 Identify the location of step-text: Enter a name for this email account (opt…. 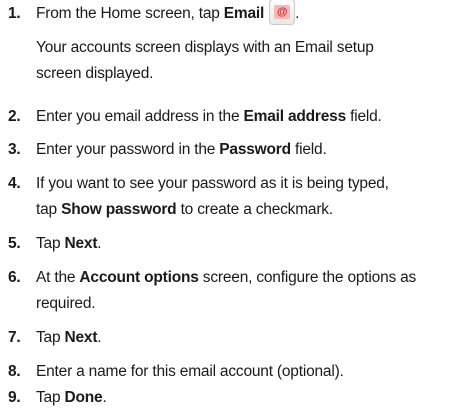
(251, 372).